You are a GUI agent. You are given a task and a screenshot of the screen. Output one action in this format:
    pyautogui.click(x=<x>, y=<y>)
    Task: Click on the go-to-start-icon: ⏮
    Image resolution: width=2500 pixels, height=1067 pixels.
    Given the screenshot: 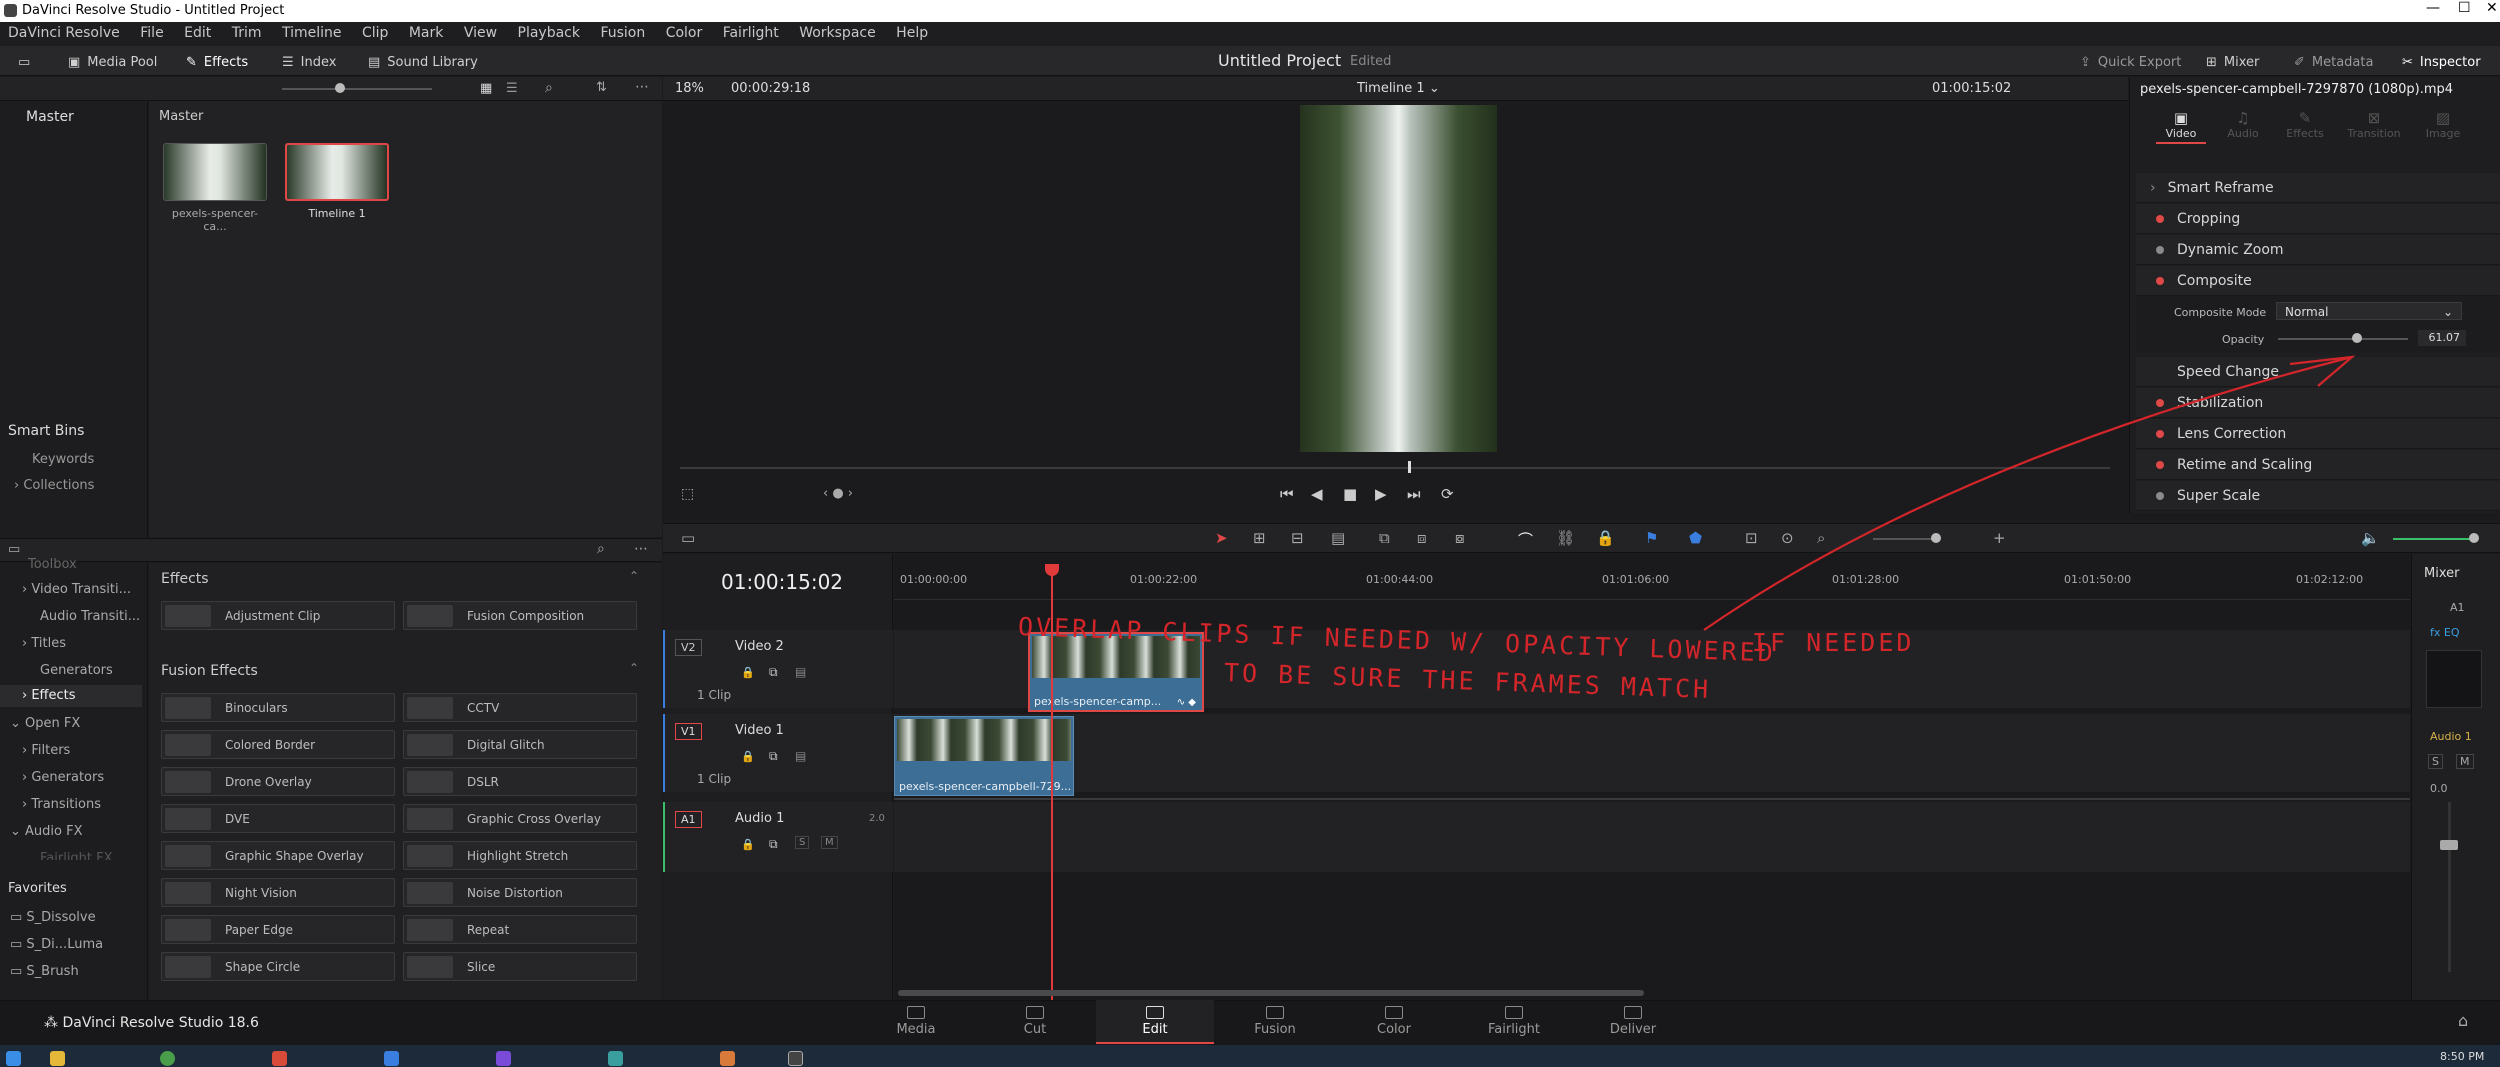 What is the action you would take?
    pyautogui.click(x=1287, y=494)
    